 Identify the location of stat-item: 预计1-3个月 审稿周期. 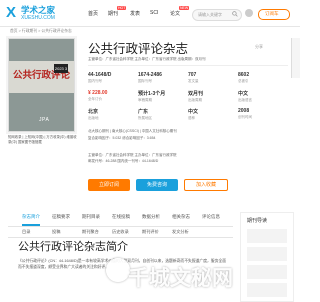
(162, 96).